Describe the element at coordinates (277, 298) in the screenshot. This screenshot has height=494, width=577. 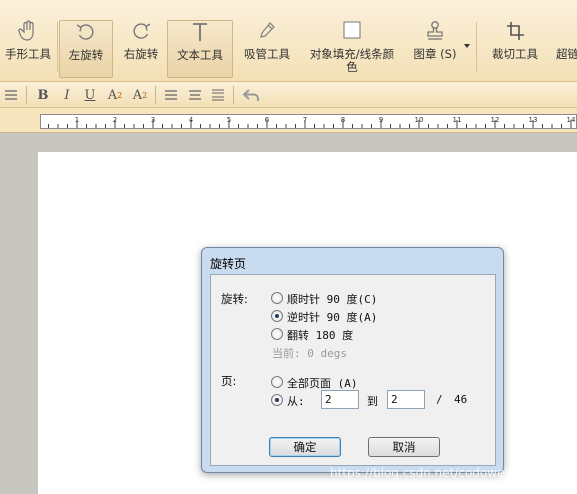
I see `clockwise-90-radio` at that location.